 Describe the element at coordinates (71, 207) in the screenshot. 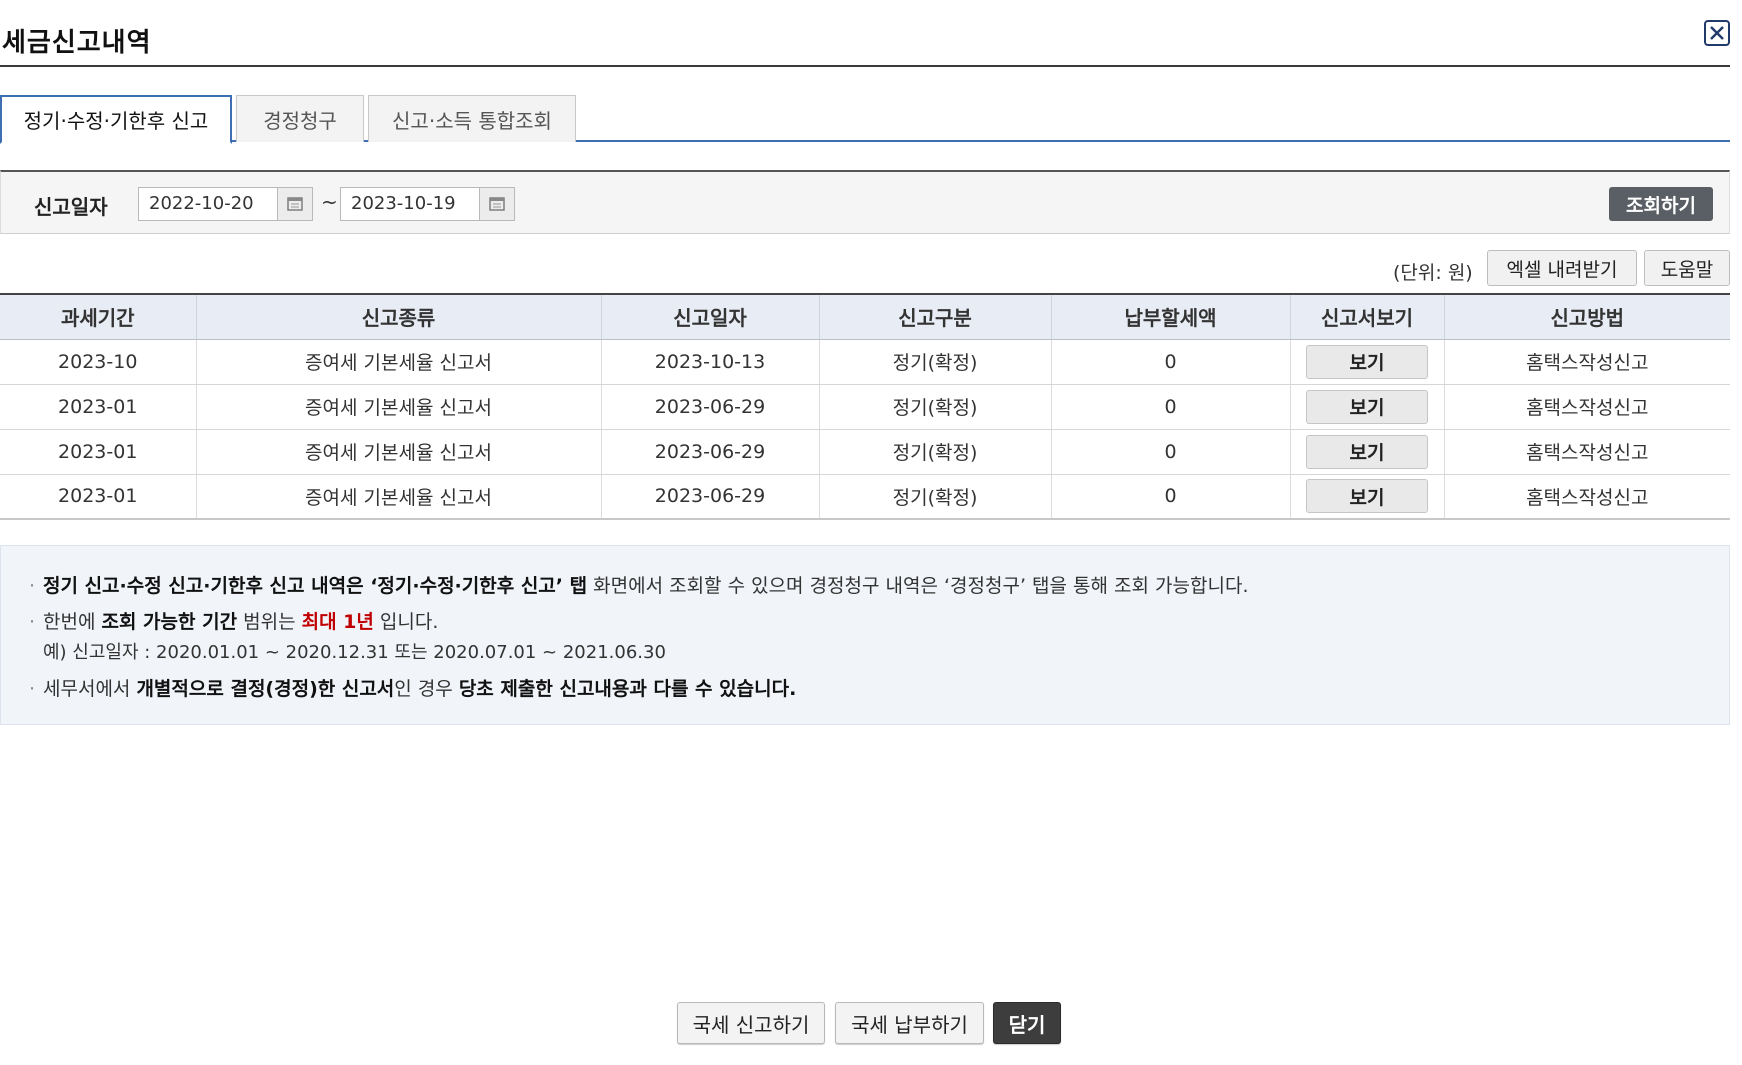

I see `report-date-label: 신고일자` at that location.